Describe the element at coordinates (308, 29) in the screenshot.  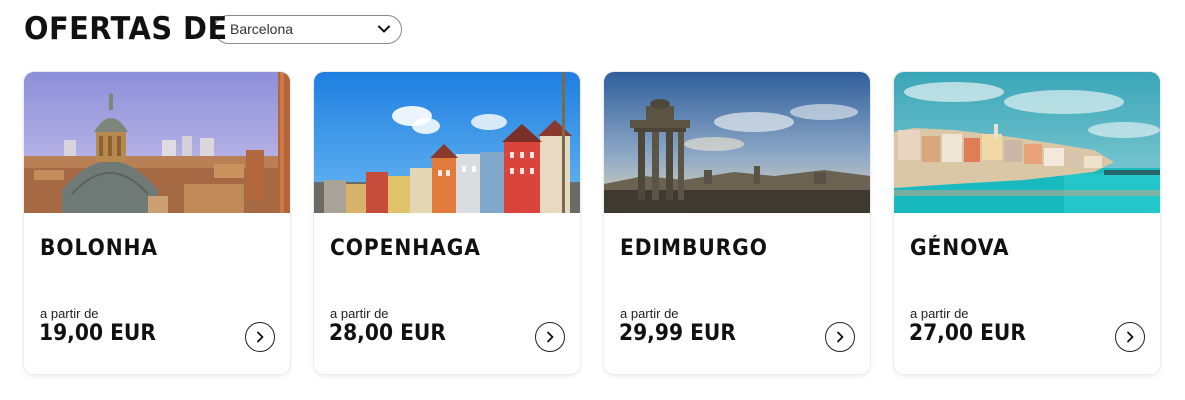
I see `origin-city-select: Barcelona` at that location.